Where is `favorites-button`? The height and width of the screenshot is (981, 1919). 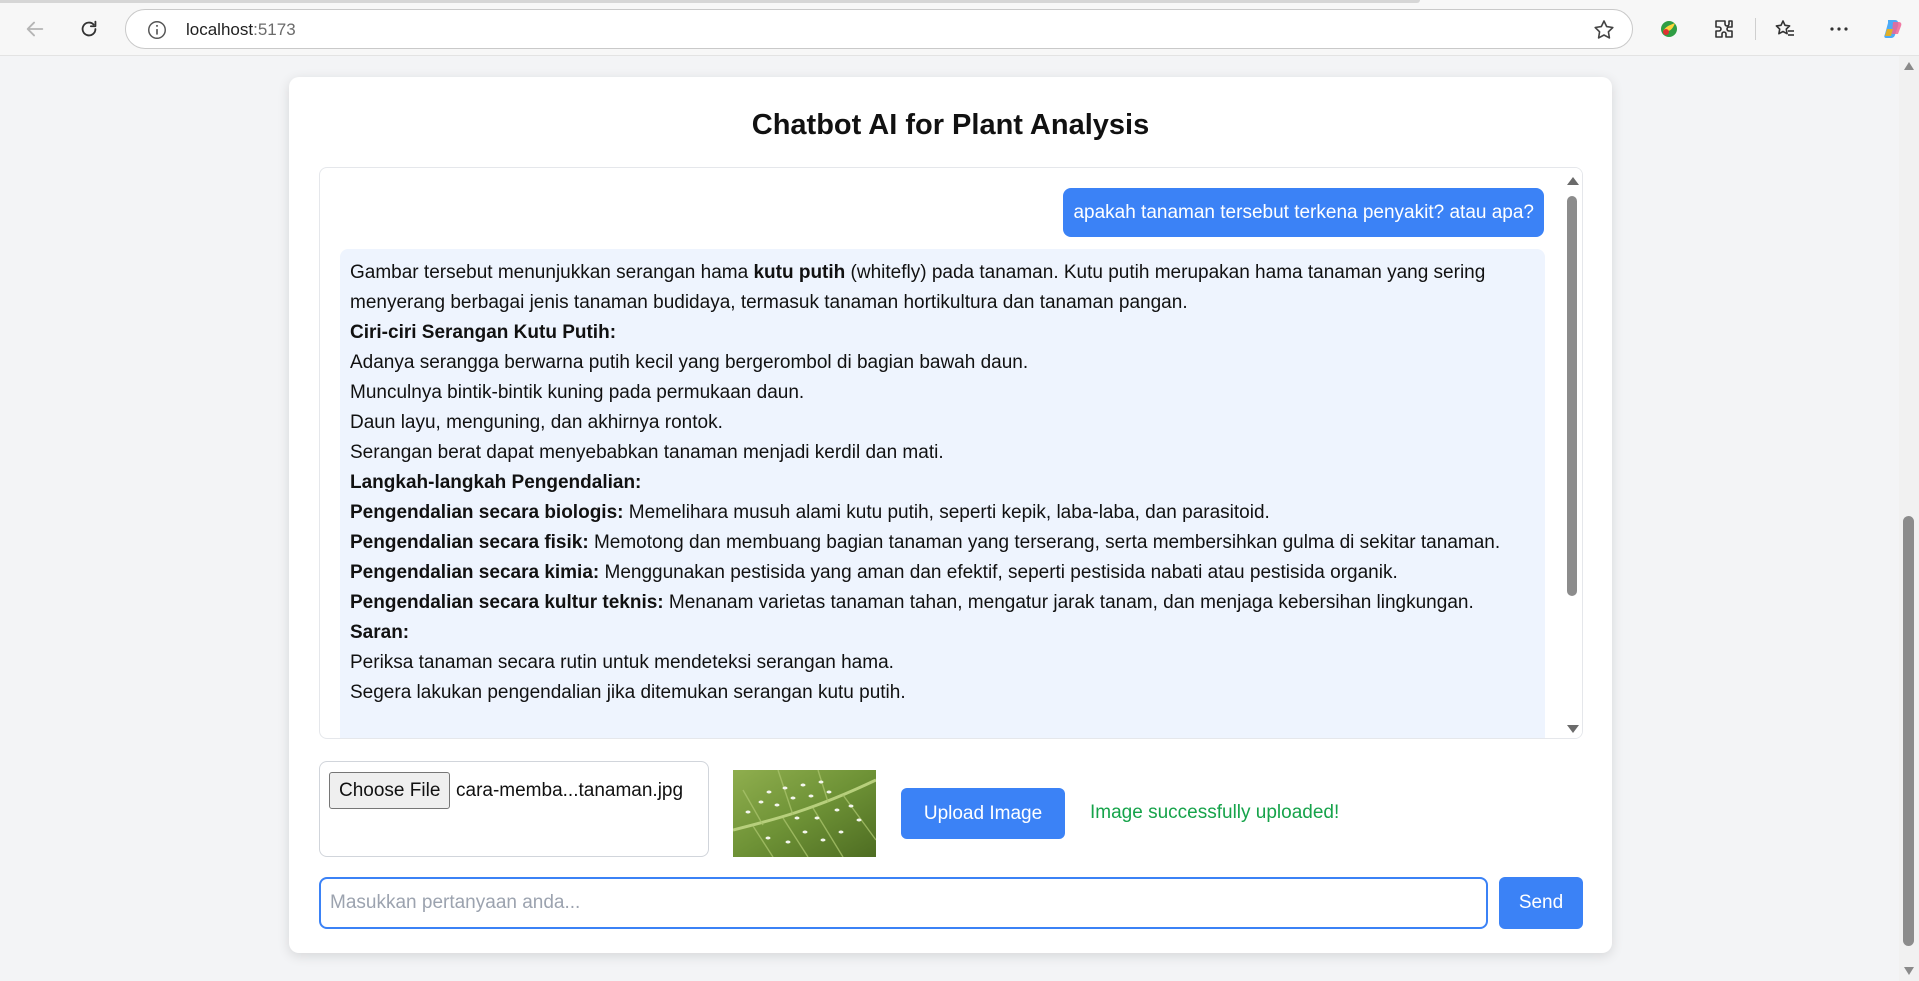
favorites-button is located at coordinates (1785, 29).